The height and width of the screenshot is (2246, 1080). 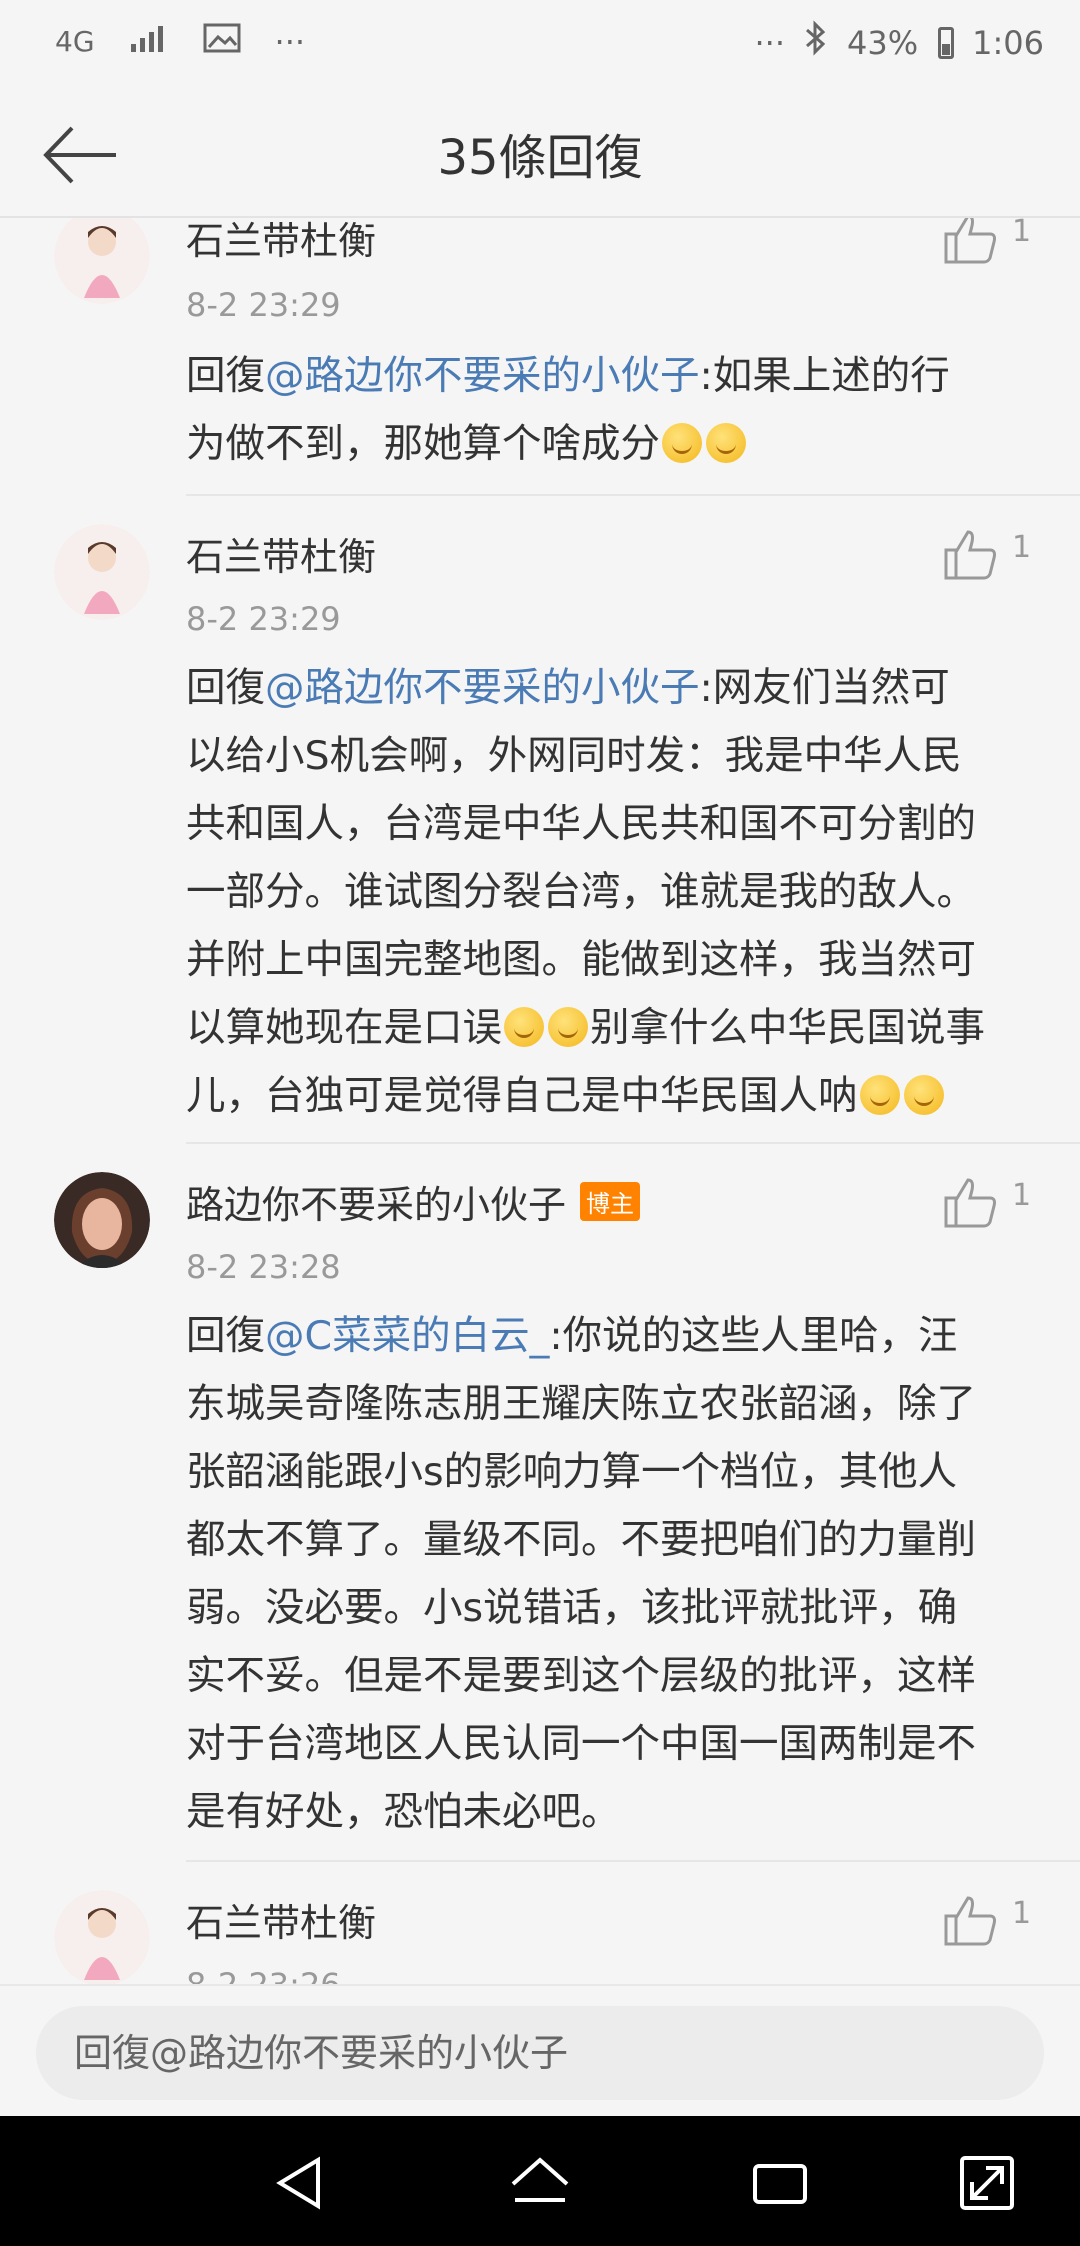 I want to click on nav-back-button, so click(x=301, y=2183).